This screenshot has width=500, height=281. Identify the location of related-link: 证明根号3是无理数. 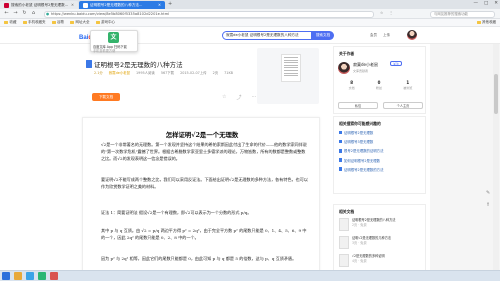
(361, 141).